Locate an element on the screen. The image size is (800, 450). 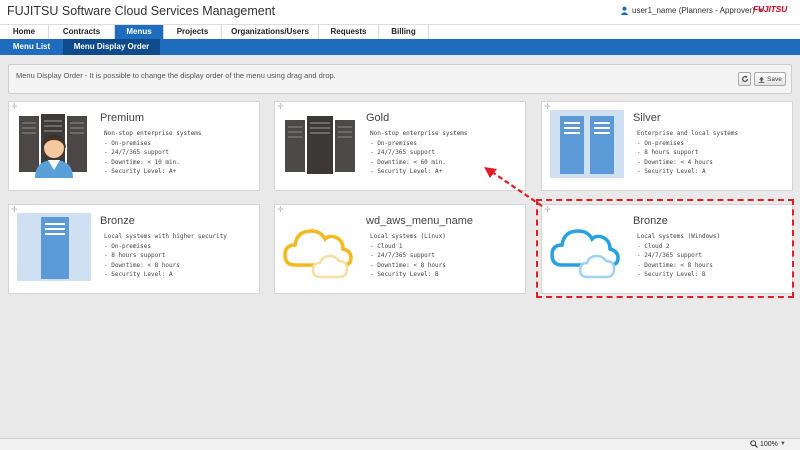
fujitsu-logo: FUJITSU is located at coordinates (770, 9).